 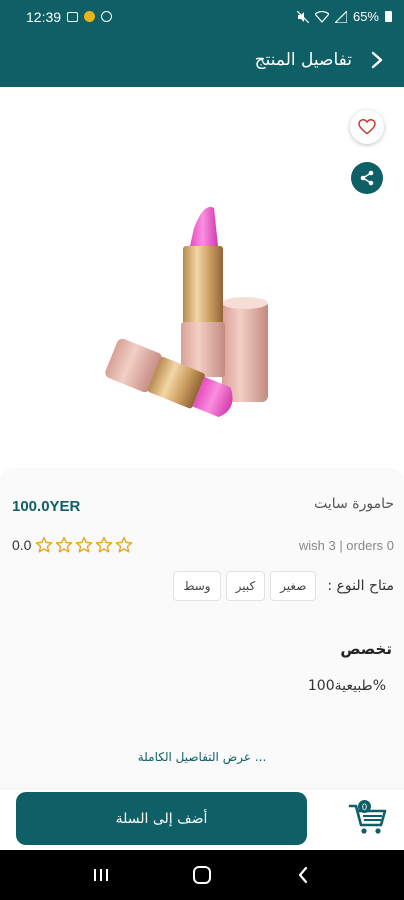 What do you see at coordinates (346, 545) in the screenshot?
I see `product-stats: wish 3 | orders 0` at bounding box center [346, 545].